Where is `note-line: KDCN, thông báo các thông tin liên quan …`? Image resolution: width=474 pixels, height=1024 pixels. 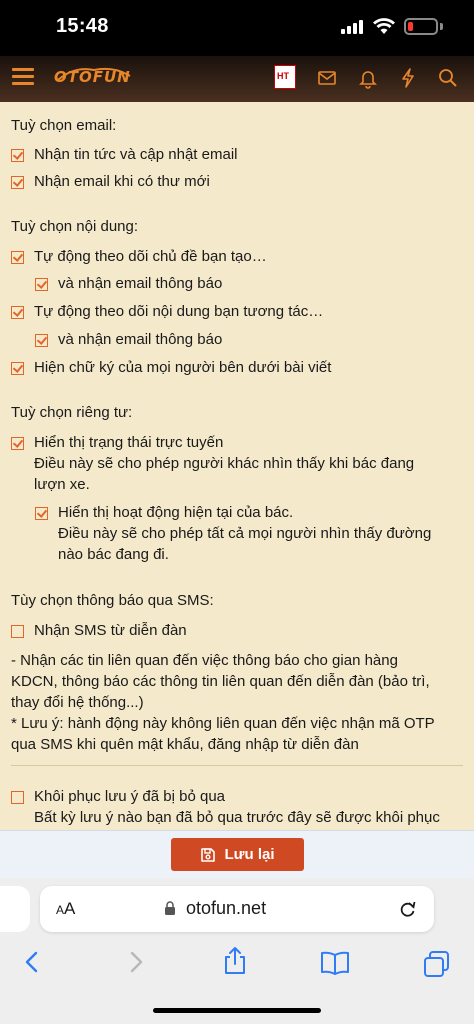
note-line: KDCN, thông báo các thông tin liên quan … is located at coordinates (220, 681).